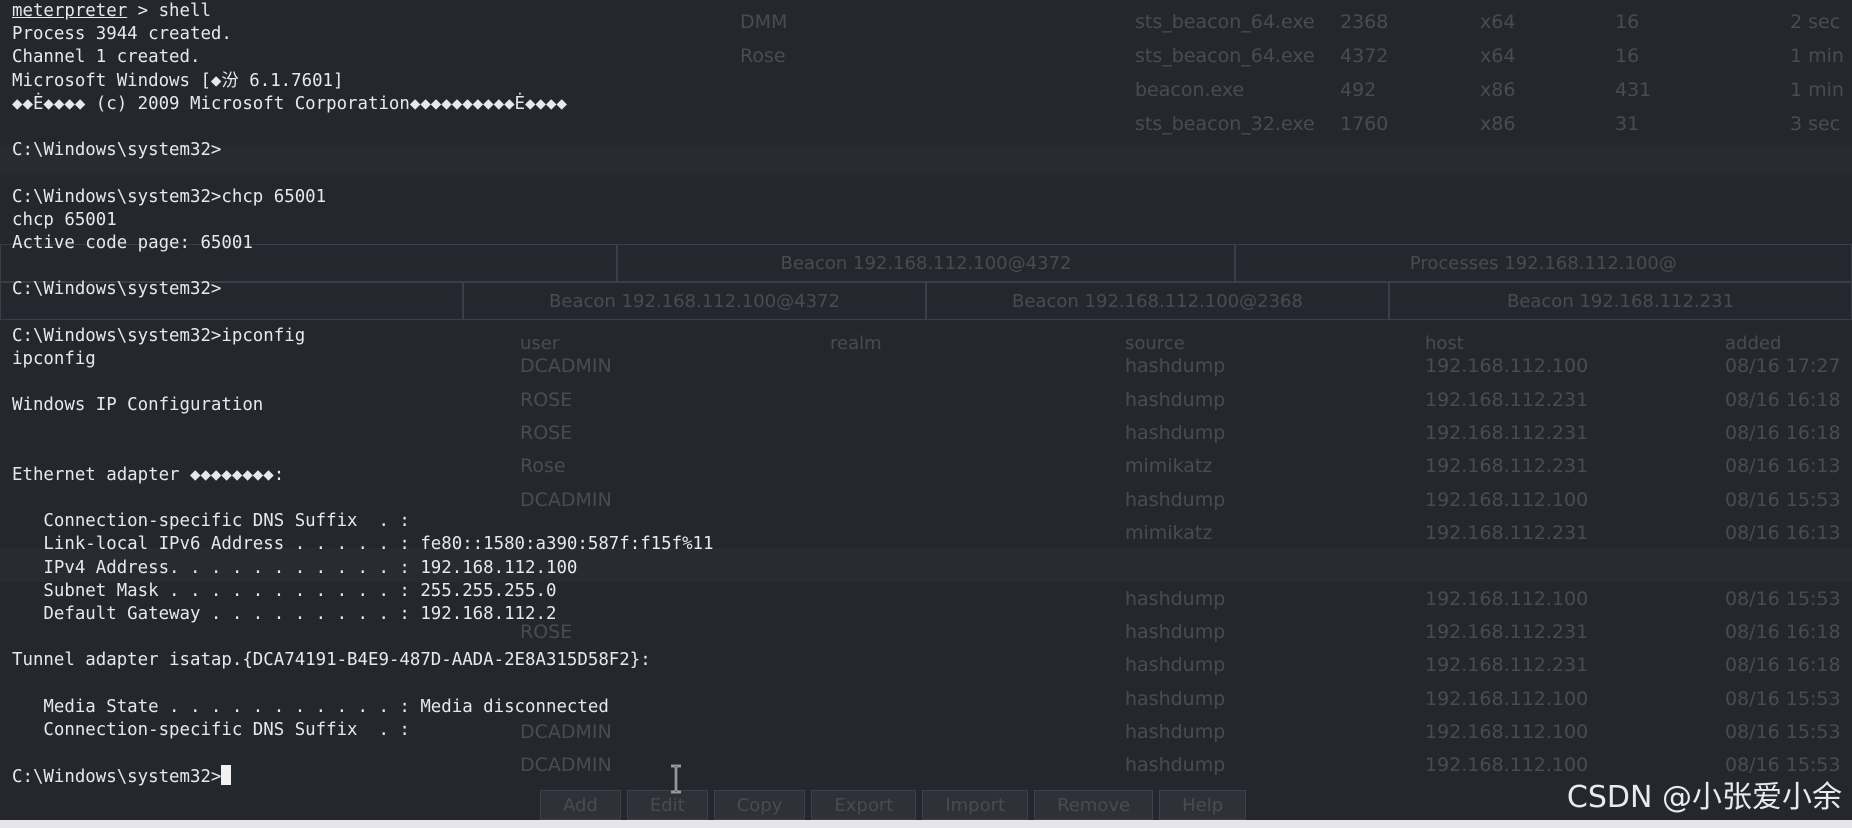  What do you see at coordinates (363, 34) in the screenshot?
I see `terminal-line: Process 3944 created.` at bounding box center [363, 34].